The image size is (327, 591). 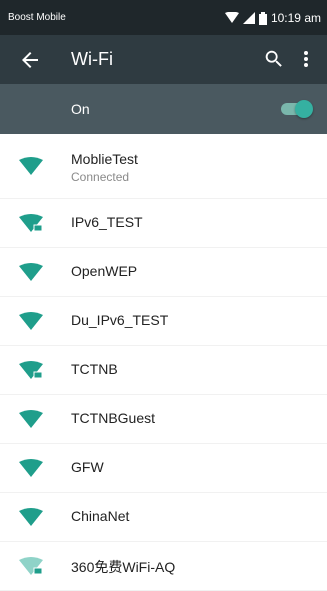 I want to click on network-name: OpenWEP, so click(x=104, y=271).